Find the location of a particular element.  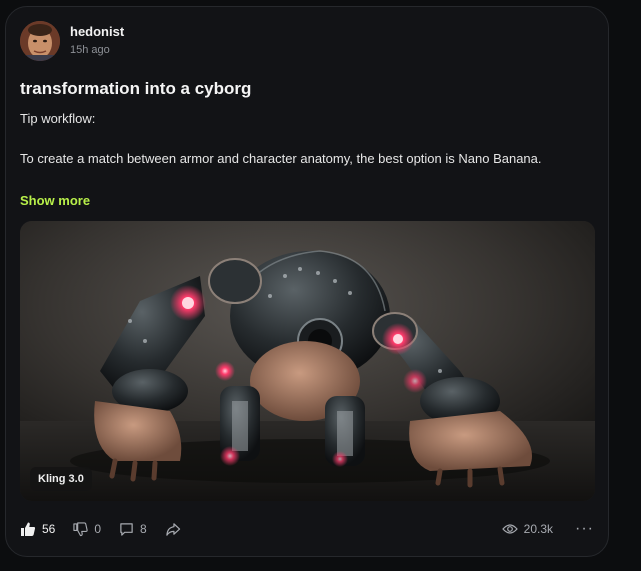

avatar-image is located at coordinates (40, 41).